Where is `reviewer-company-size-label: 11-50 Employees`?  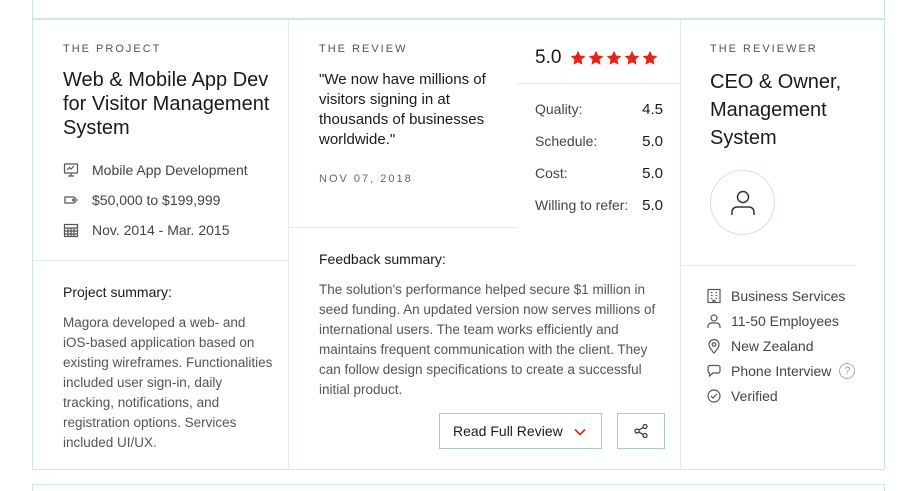 reviewer-company-size-label: 11-50 Employees is located at coordinates (785, 321).